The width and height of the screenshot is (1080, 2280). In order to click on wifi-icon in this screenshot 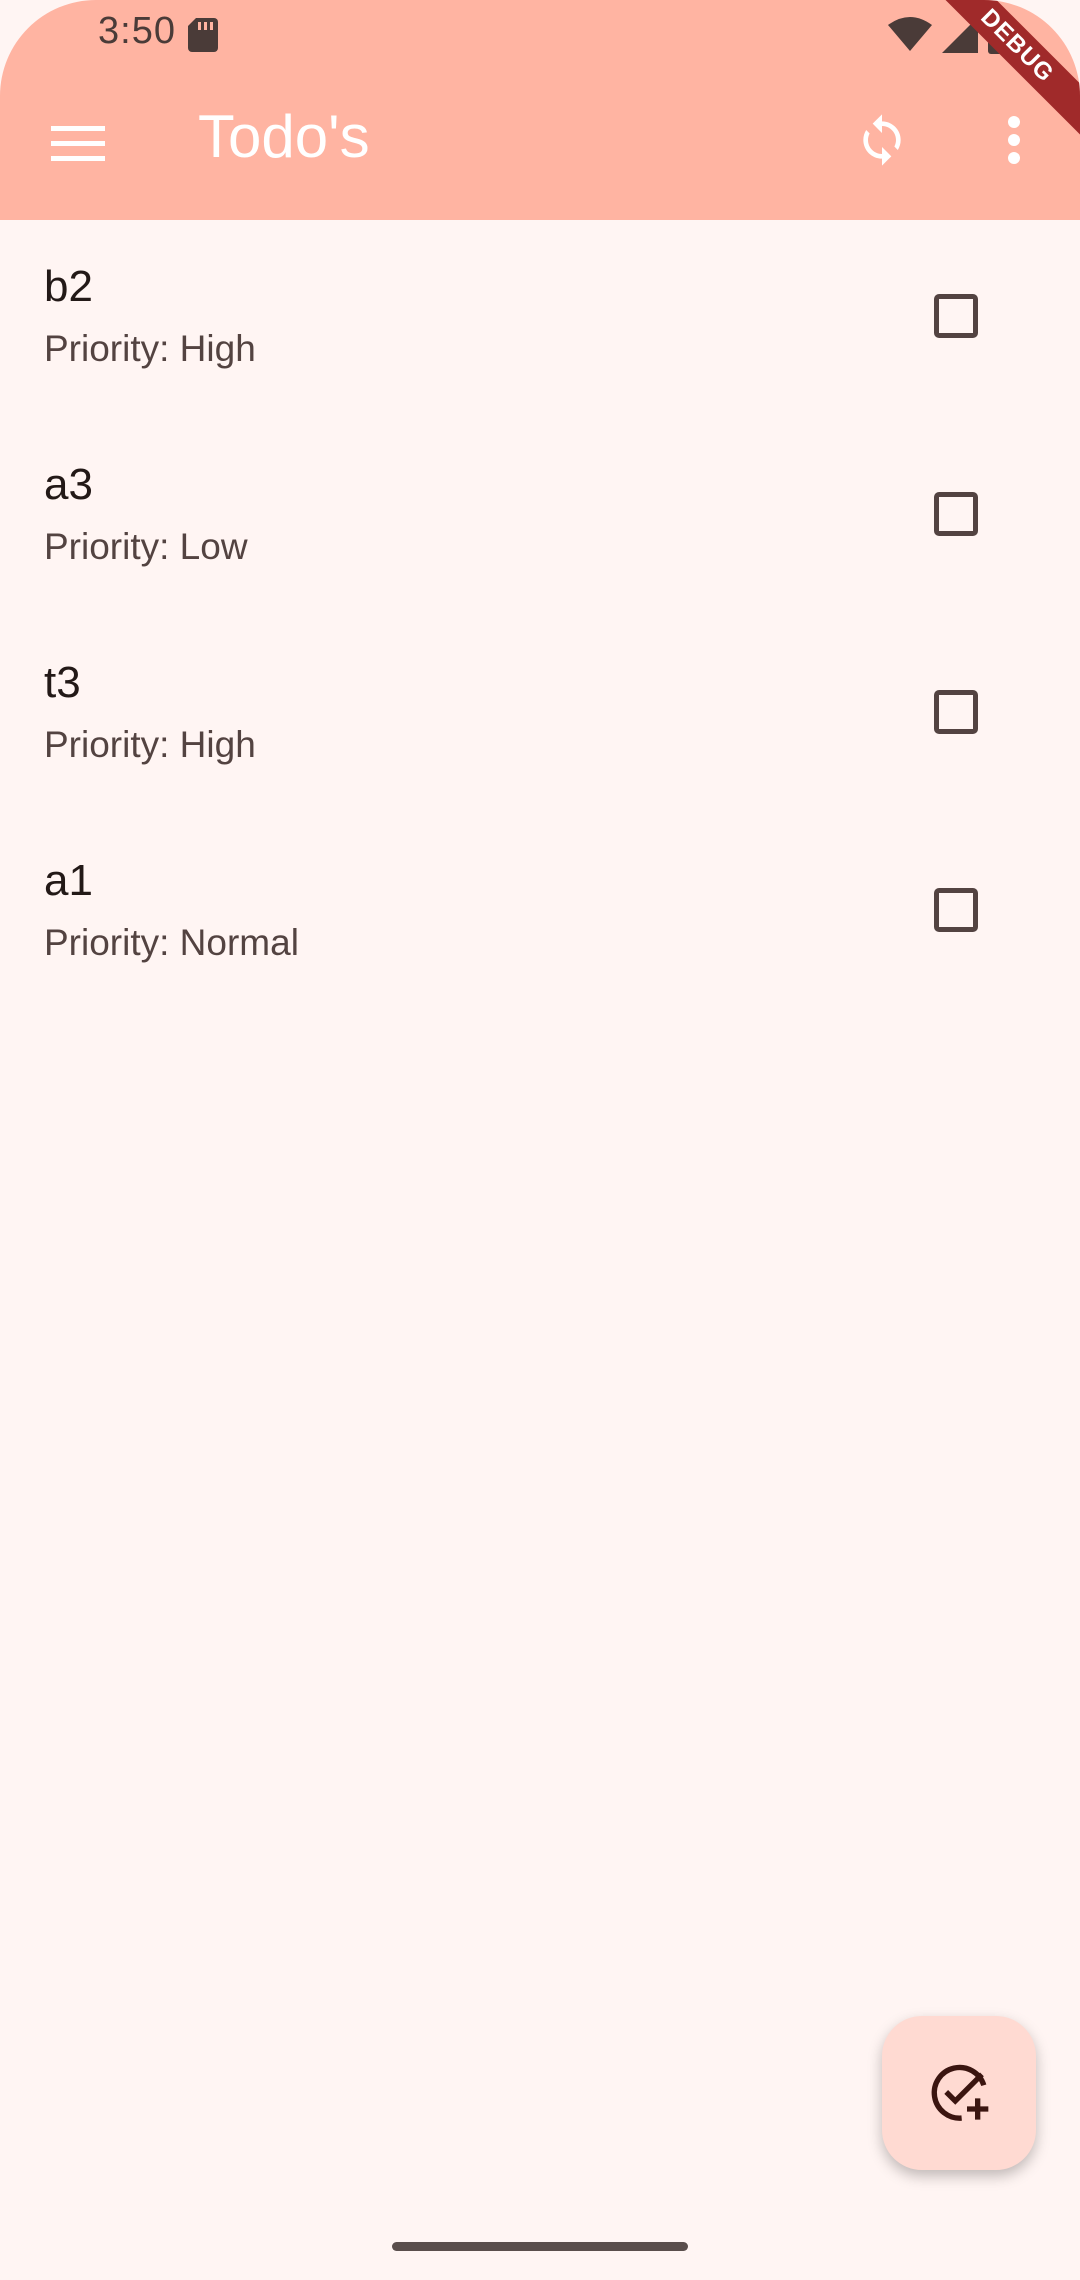, I will do `click(910, 34)`.